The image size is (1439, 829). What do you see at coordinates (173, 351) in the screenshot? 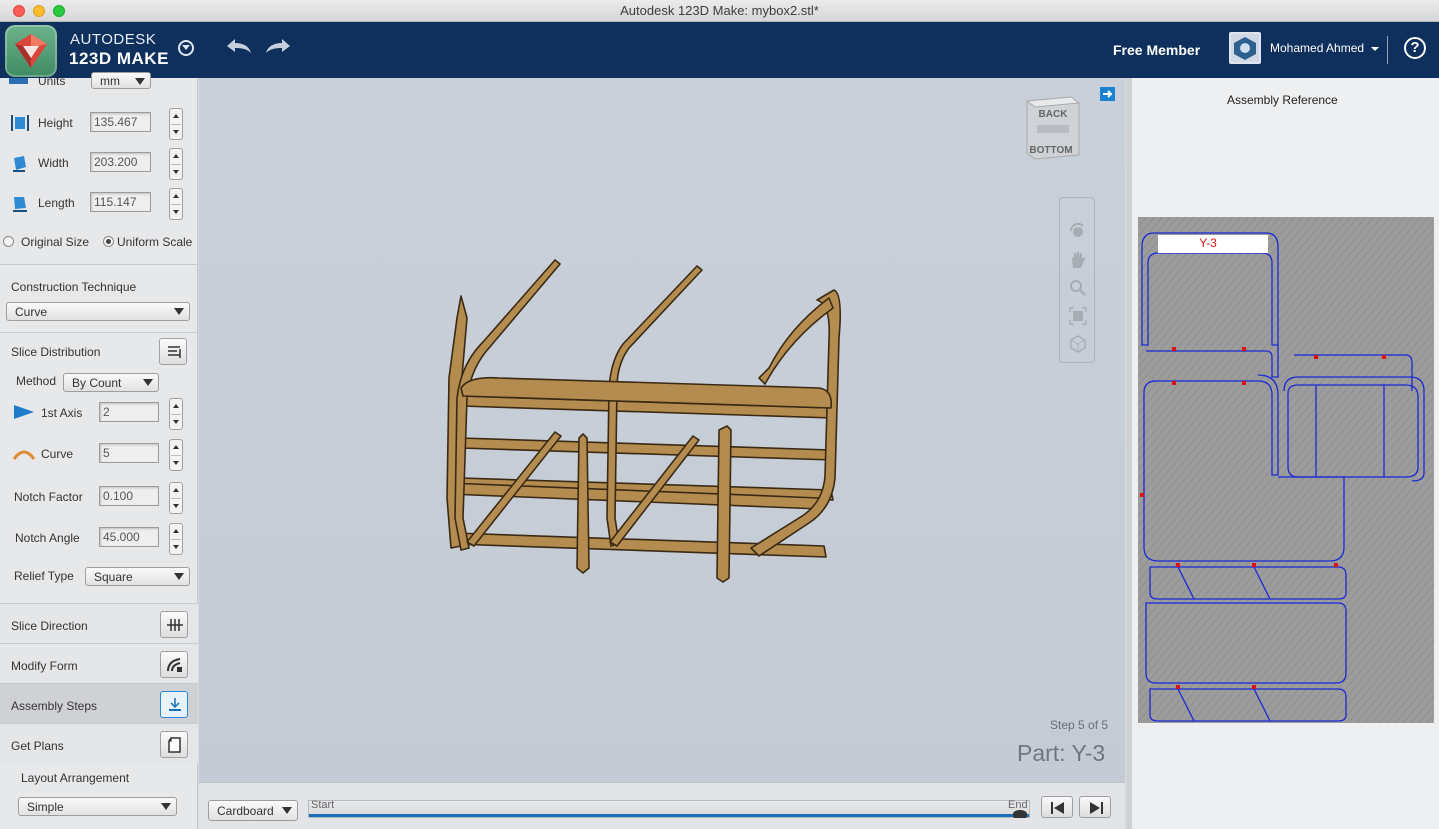
I see `slice-distribution-button` at bounding box center [173, 351].